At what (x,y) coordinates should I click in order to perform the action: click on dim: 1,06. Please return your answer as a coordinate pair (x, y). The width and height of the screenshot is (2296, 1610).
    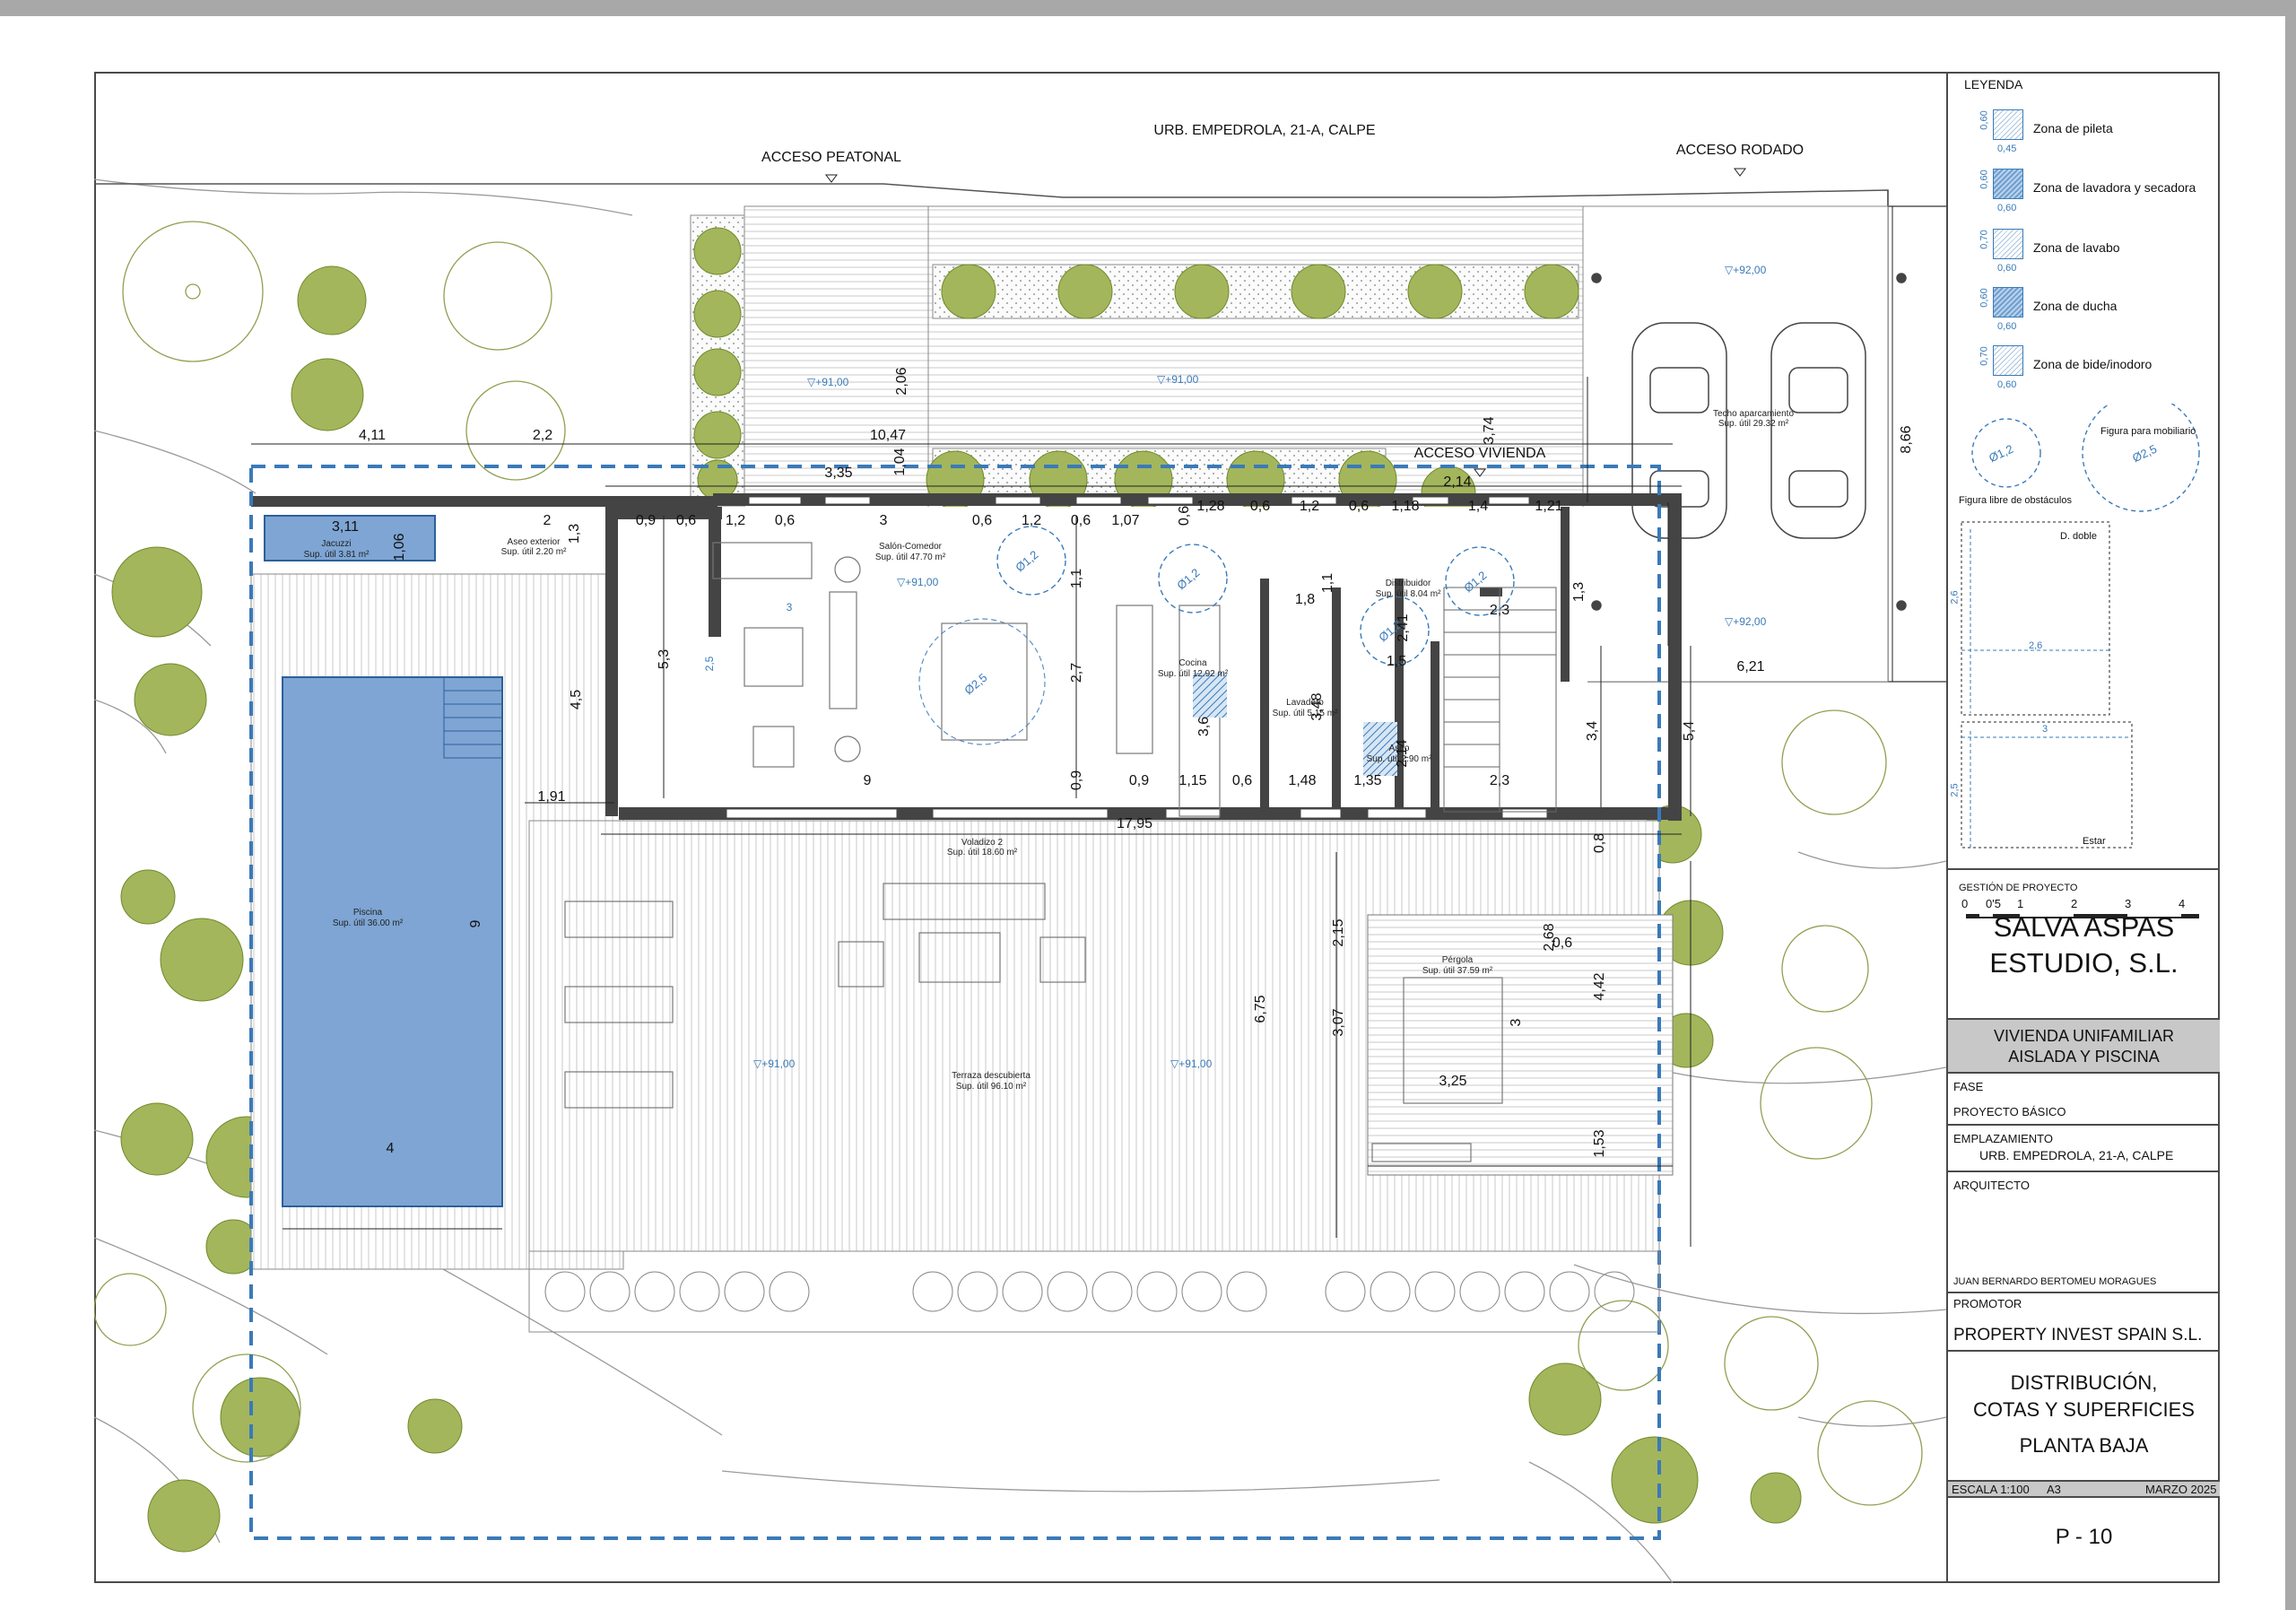
    Looking at the image, I should click on (399, 547).